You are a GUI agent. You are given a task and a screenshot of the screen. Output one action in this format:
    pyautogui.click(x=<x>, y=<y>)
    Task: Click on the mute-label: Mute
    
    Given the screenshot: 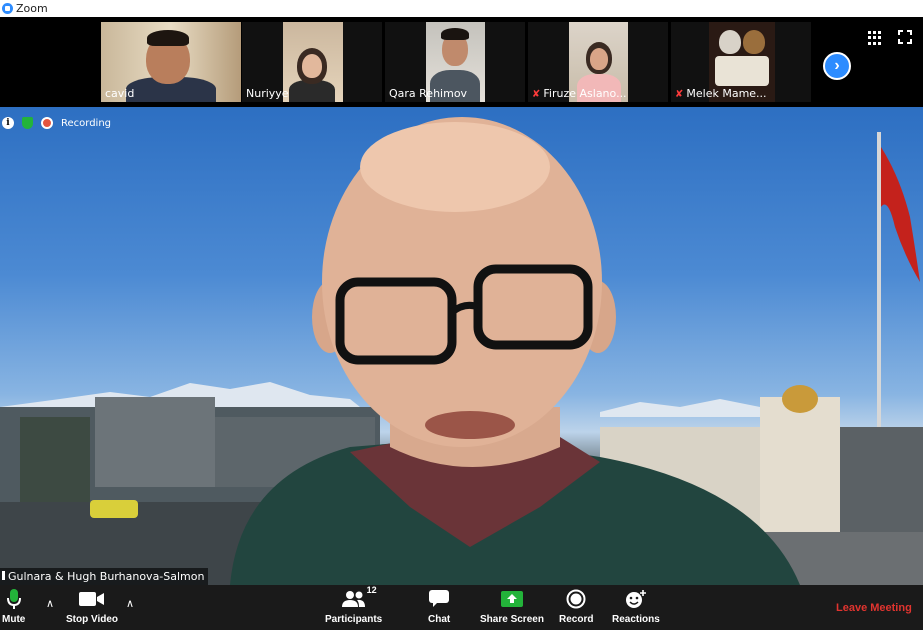 What is the action you would take?
    pyautogui.click(x=14, y=619)
    